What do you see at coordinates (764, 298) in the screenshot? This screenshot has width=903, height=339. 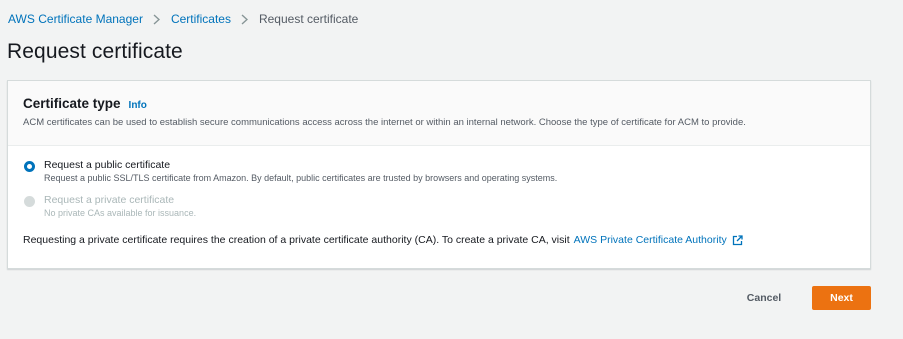 I see `cancel-button: Cancel` at bounding box center [764, 298].